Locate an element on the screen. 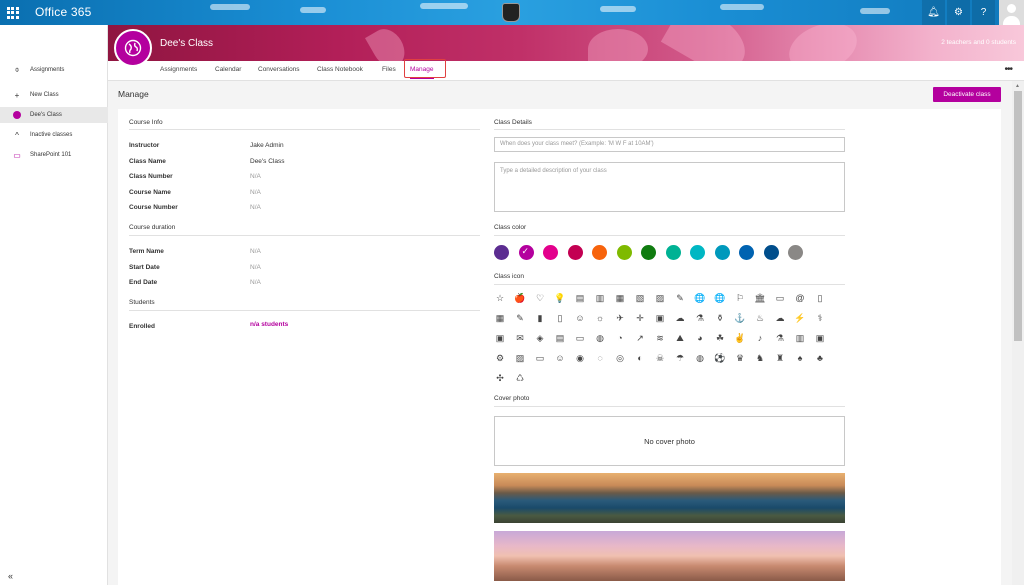 This screenshot has height=585, width=1024. class-icon-option: ≋ is located at coordinates (660, 338).